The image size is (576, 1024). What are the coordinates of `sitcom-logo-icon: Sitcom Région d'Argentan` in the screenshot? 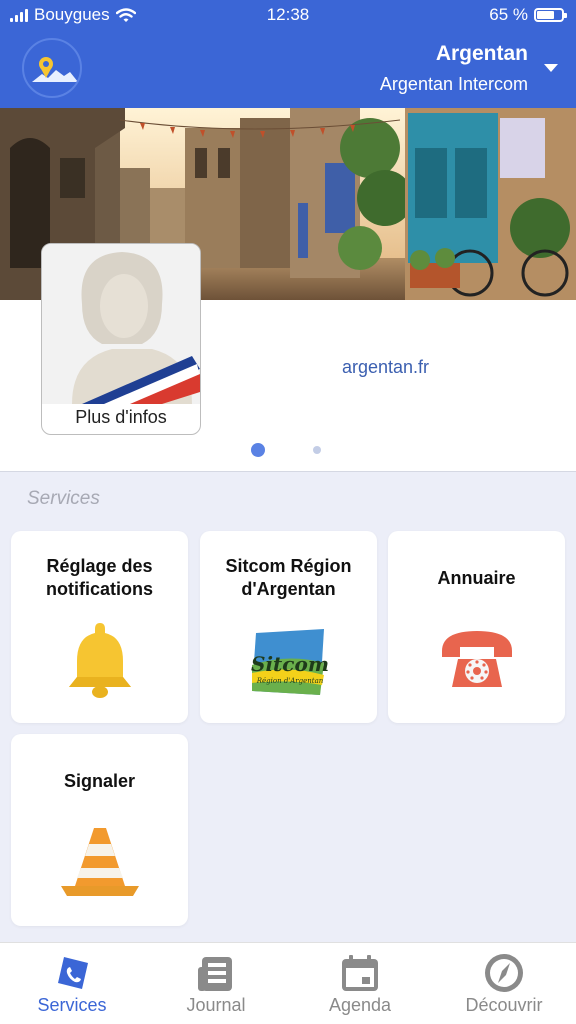 It's located at (290, 662).